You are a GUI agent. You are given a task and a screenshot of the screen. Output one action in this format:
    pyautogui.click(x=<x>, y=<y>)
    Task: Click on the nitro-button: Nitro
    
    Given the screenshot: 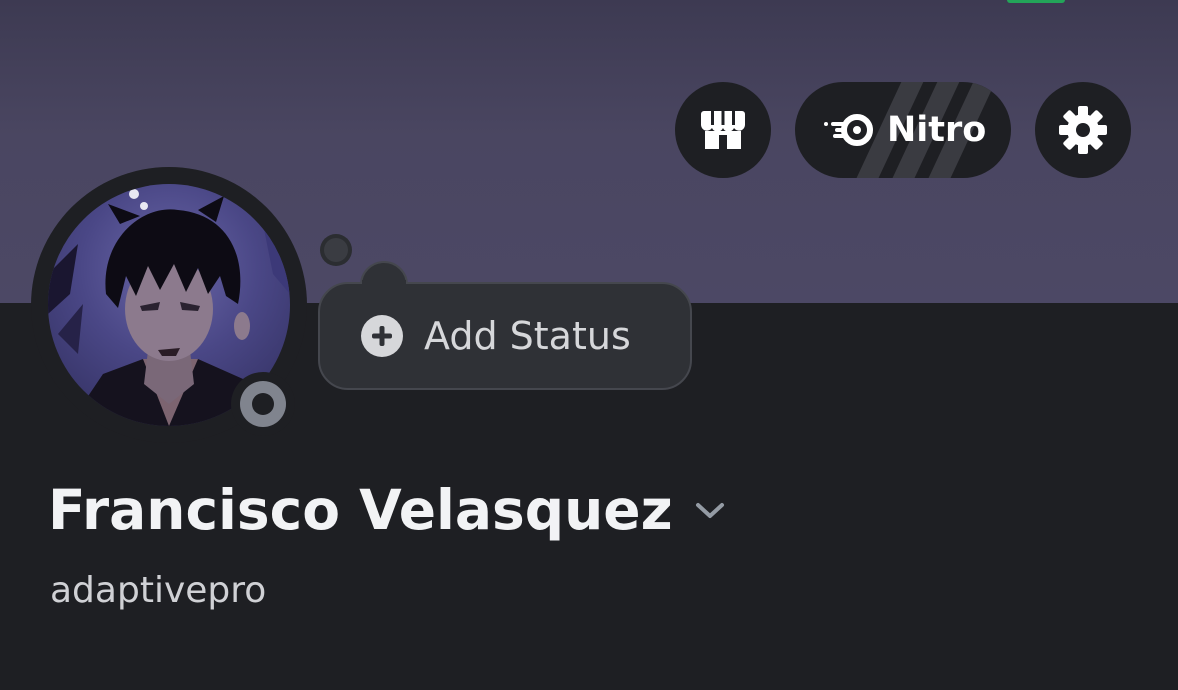 What is the action you would take?
    pyautogui.click(x=903, y=130)
    